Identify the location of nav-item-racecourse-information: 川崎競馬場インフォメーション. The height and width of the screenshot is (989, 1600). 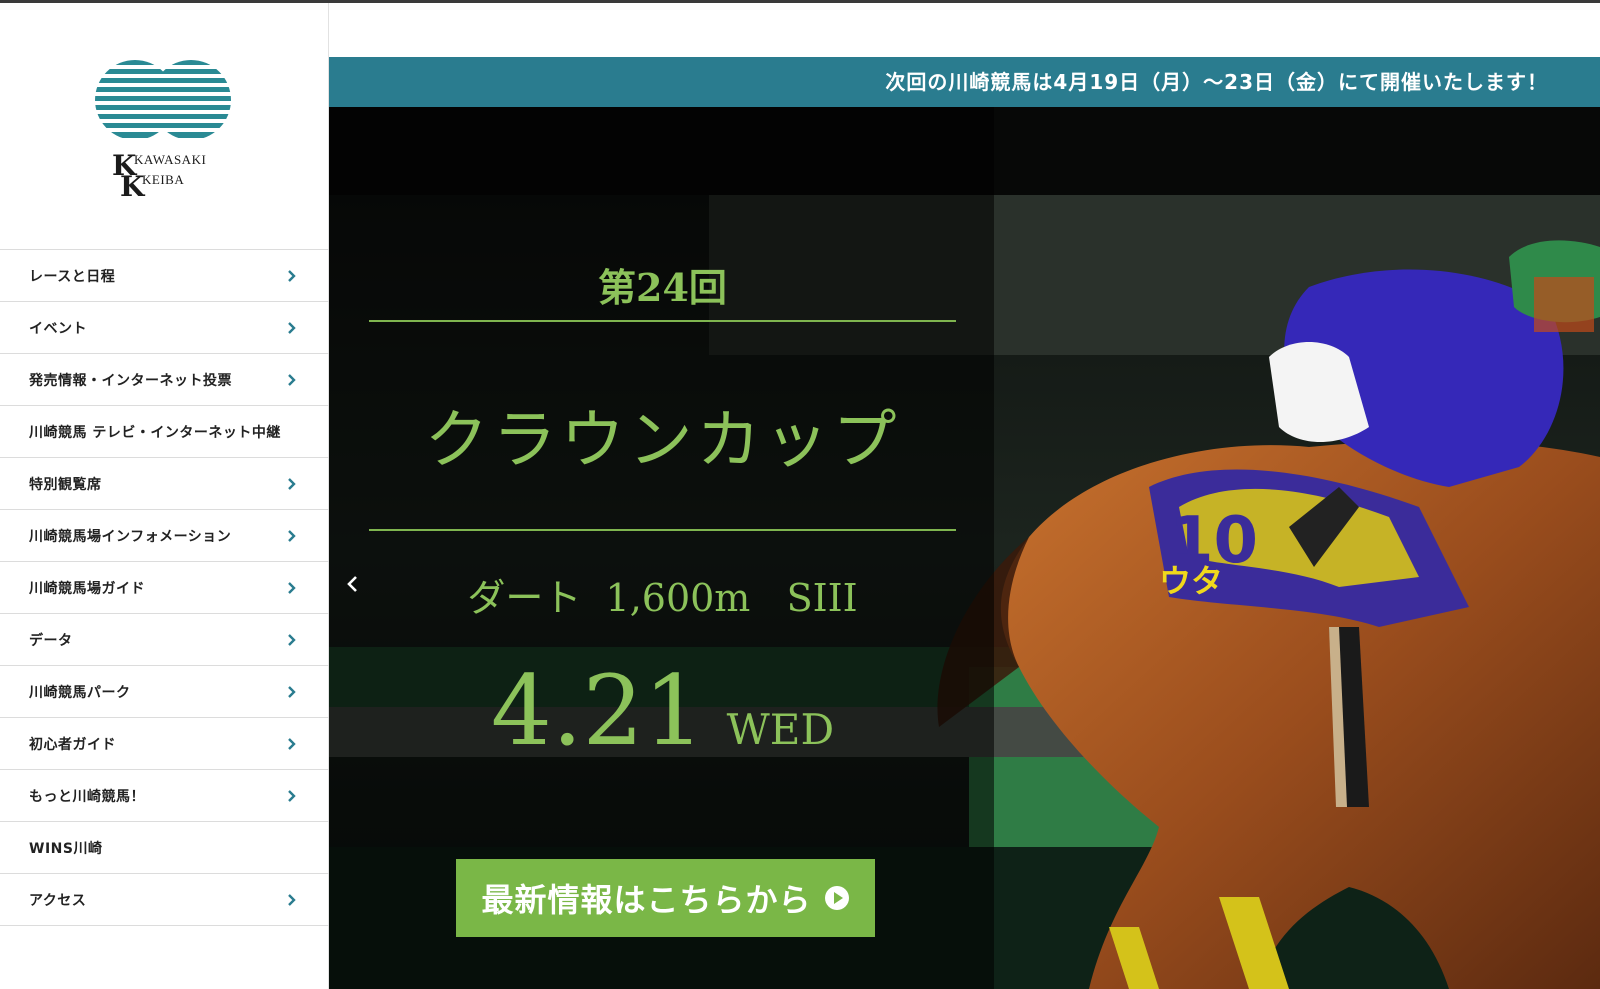
(164, 536).